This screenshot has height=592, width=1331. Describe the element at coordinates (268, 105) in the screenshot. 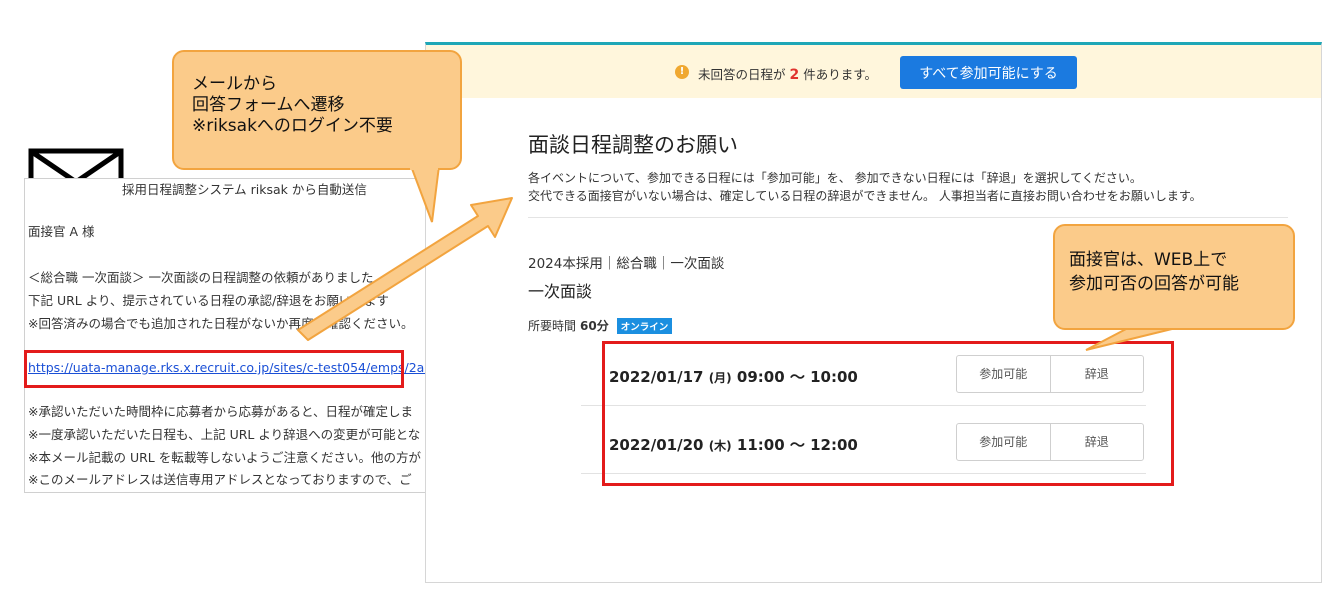

I see `callout-line: 回答フォームへ遷移` at that location.